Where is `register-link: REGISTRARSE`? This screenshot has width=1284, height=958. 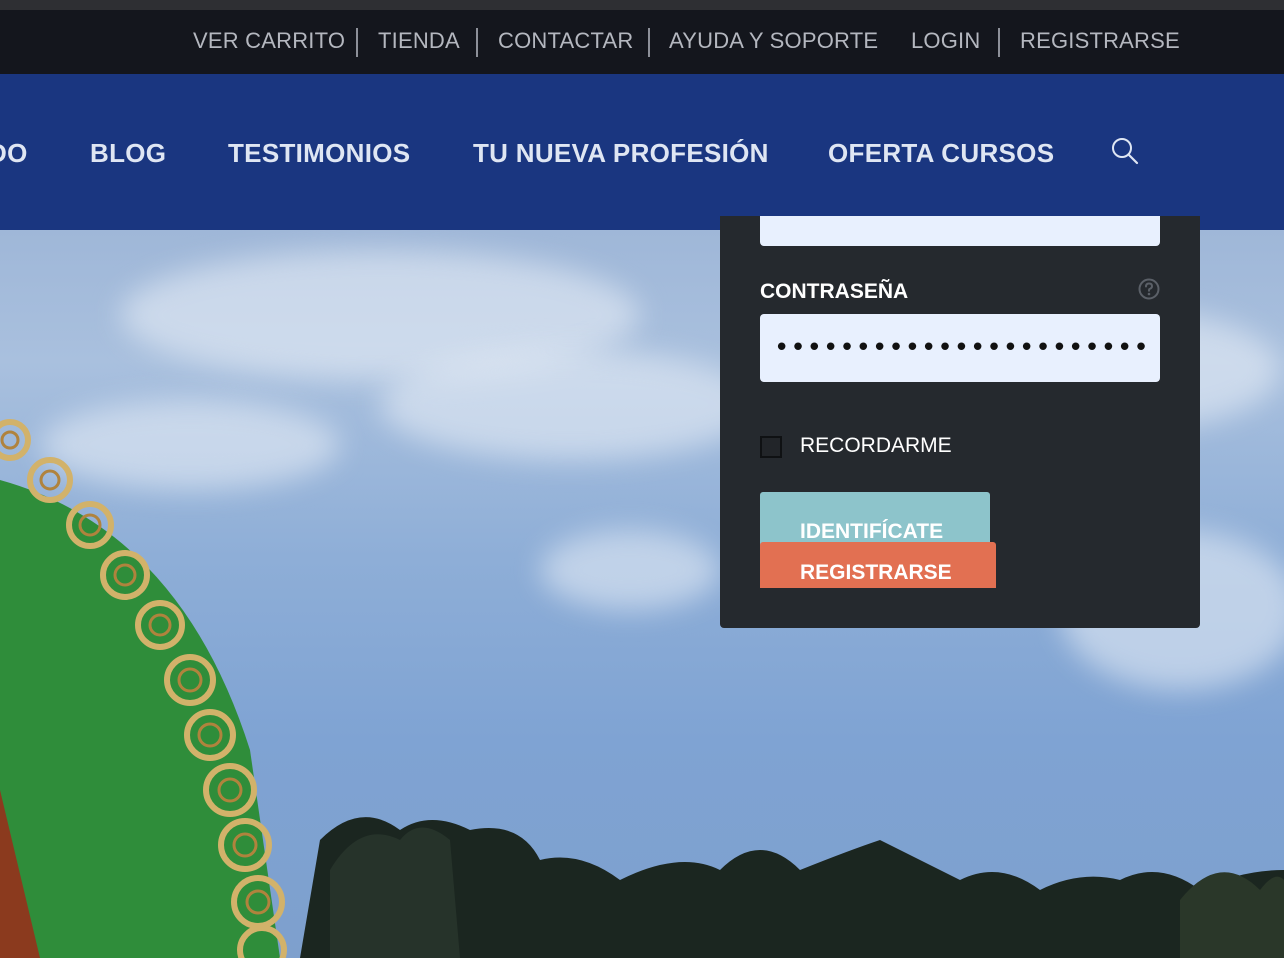 register-link: REGISTRARSE is located at coordinates (1100, 41).